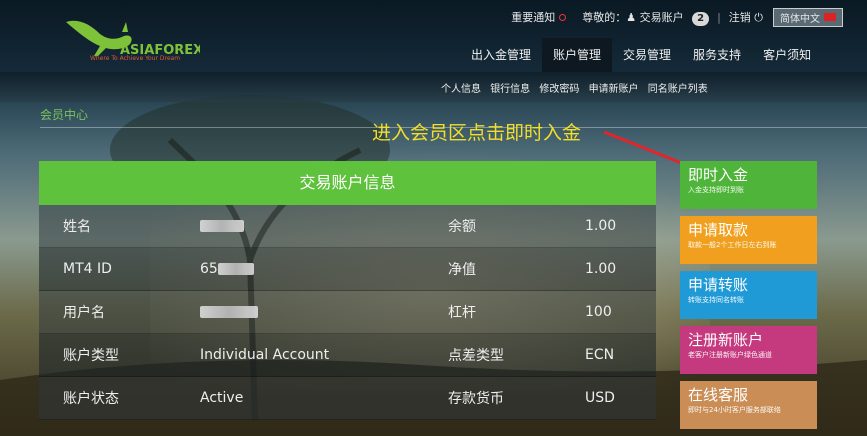  What do you see at coordinates (87, 269) in the screenshot?
I see `row-label: MT4 ID` at bounding box center [87, 269].